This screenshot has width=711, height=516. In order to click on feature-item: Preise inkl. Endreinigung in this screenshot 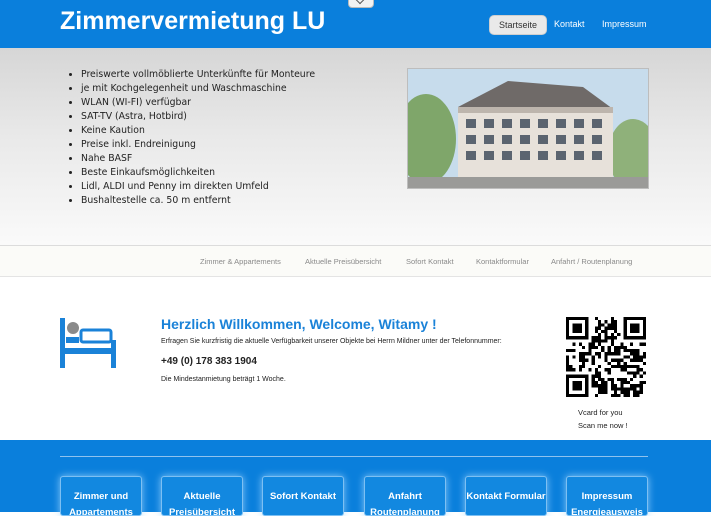, I will do `click(198, 145)`.